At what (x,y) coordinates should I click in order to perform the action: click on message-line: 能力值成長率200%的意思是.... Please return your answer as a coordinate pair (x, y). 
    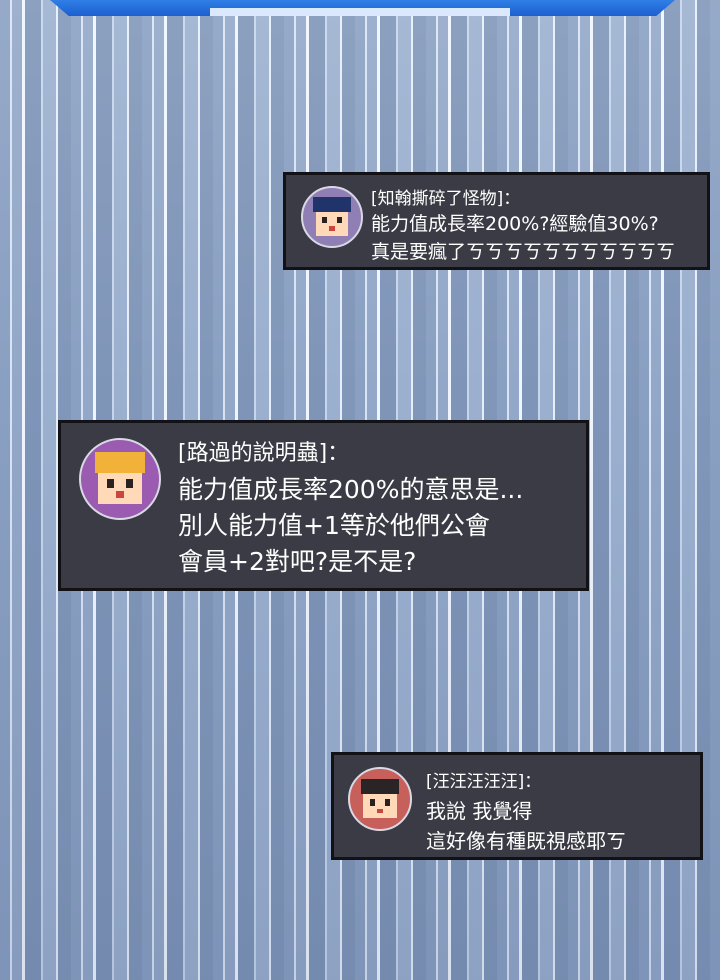
    Looking at the image, I should click on (351, 489).